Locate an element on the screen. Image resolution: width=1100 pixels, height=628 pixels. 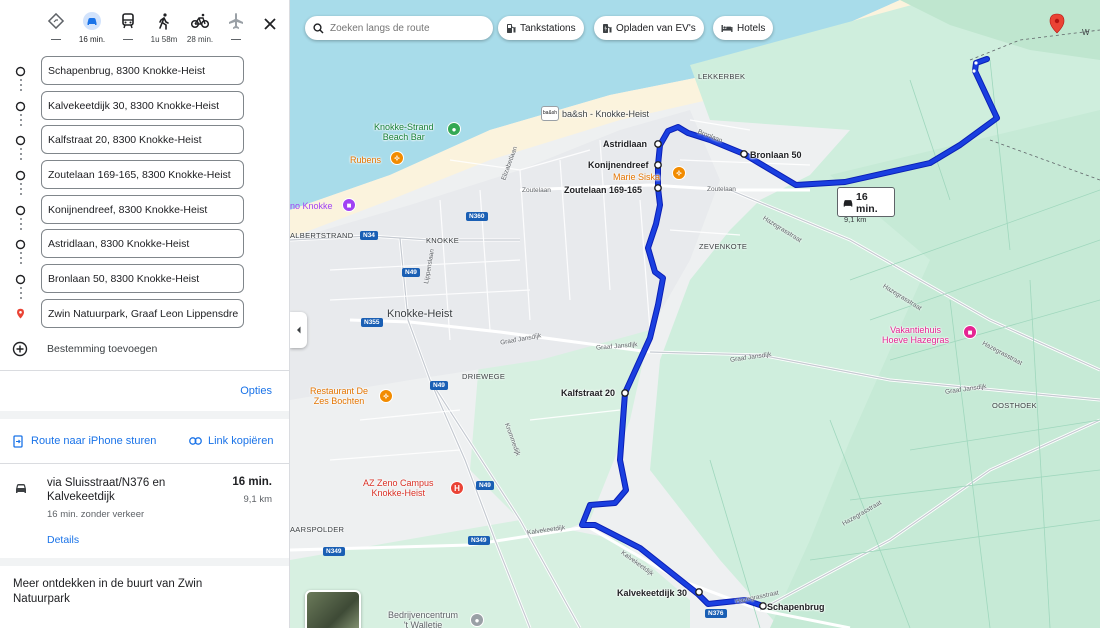
add-destination-button: Bestemming toevoegen is located at coordinates (144, 350).